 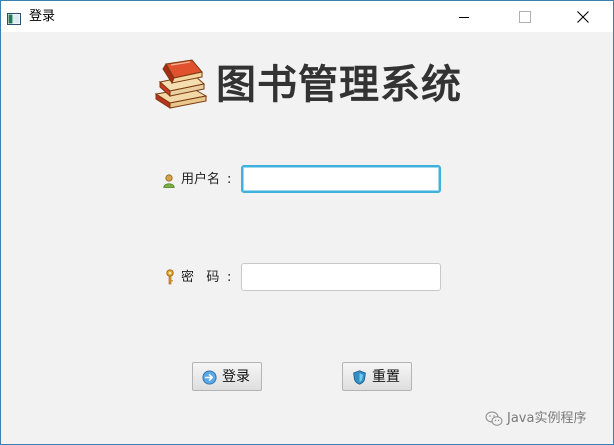 What do you see at coordinates (341, 179) in the screenshot?
I see `username-input` at bounding box center [341, 179].